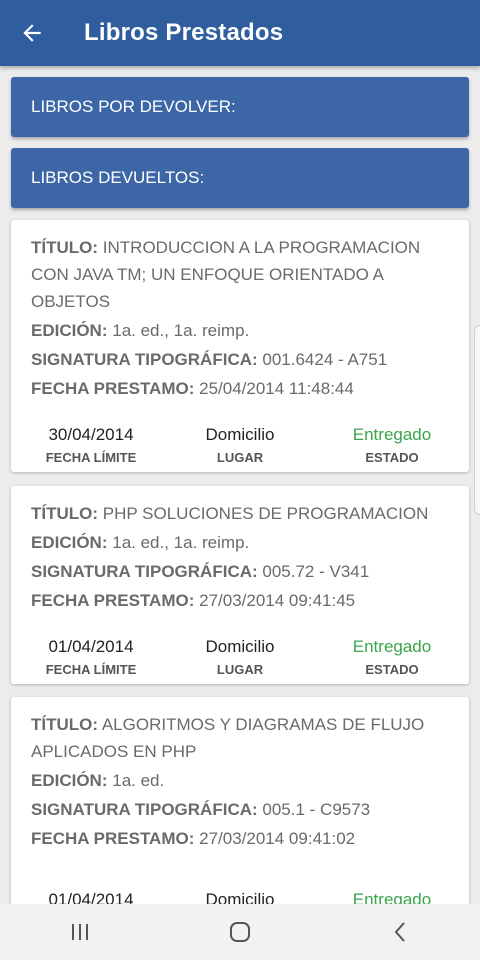  I want to click on home-icon, so click(240, 932).